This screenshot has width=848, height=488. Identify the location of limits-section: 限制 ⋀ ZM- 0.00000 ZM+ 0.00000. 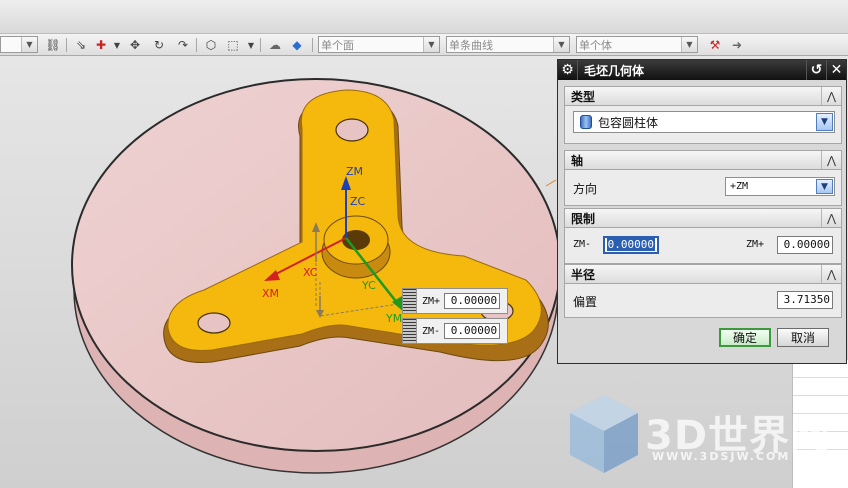
(703, 236).